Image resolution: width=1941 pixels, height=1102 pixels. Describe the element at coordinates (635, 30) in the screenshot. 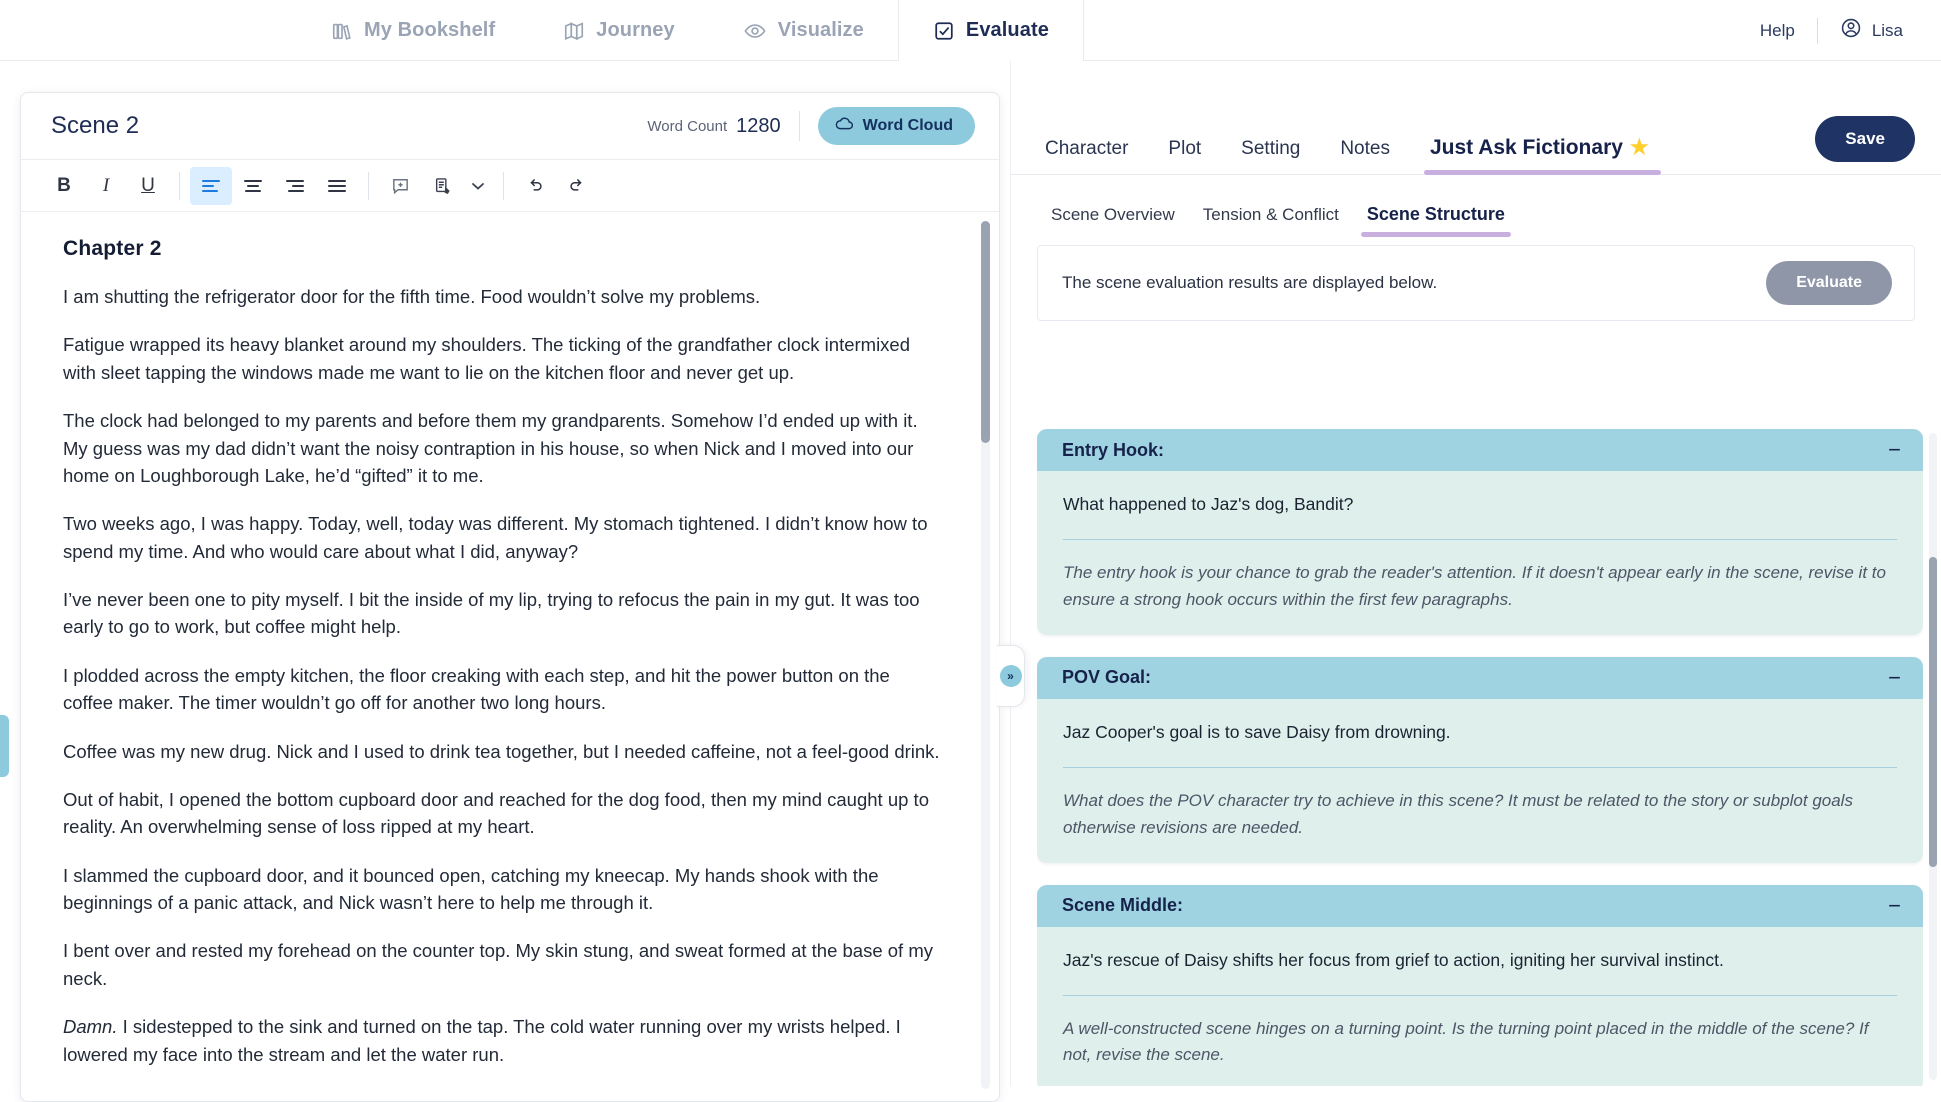

I see `nav-label-journey: Journey` at that location.